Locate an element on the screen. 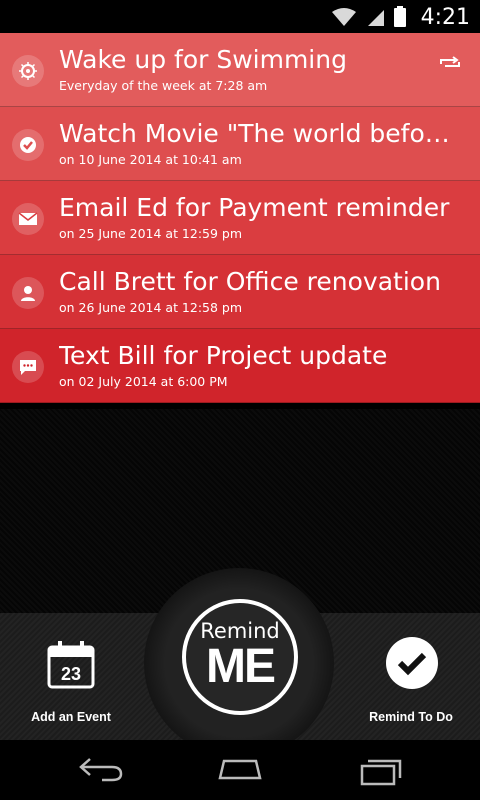  remind-todo-label: Remind To Do is located at coordinates (411, 717).